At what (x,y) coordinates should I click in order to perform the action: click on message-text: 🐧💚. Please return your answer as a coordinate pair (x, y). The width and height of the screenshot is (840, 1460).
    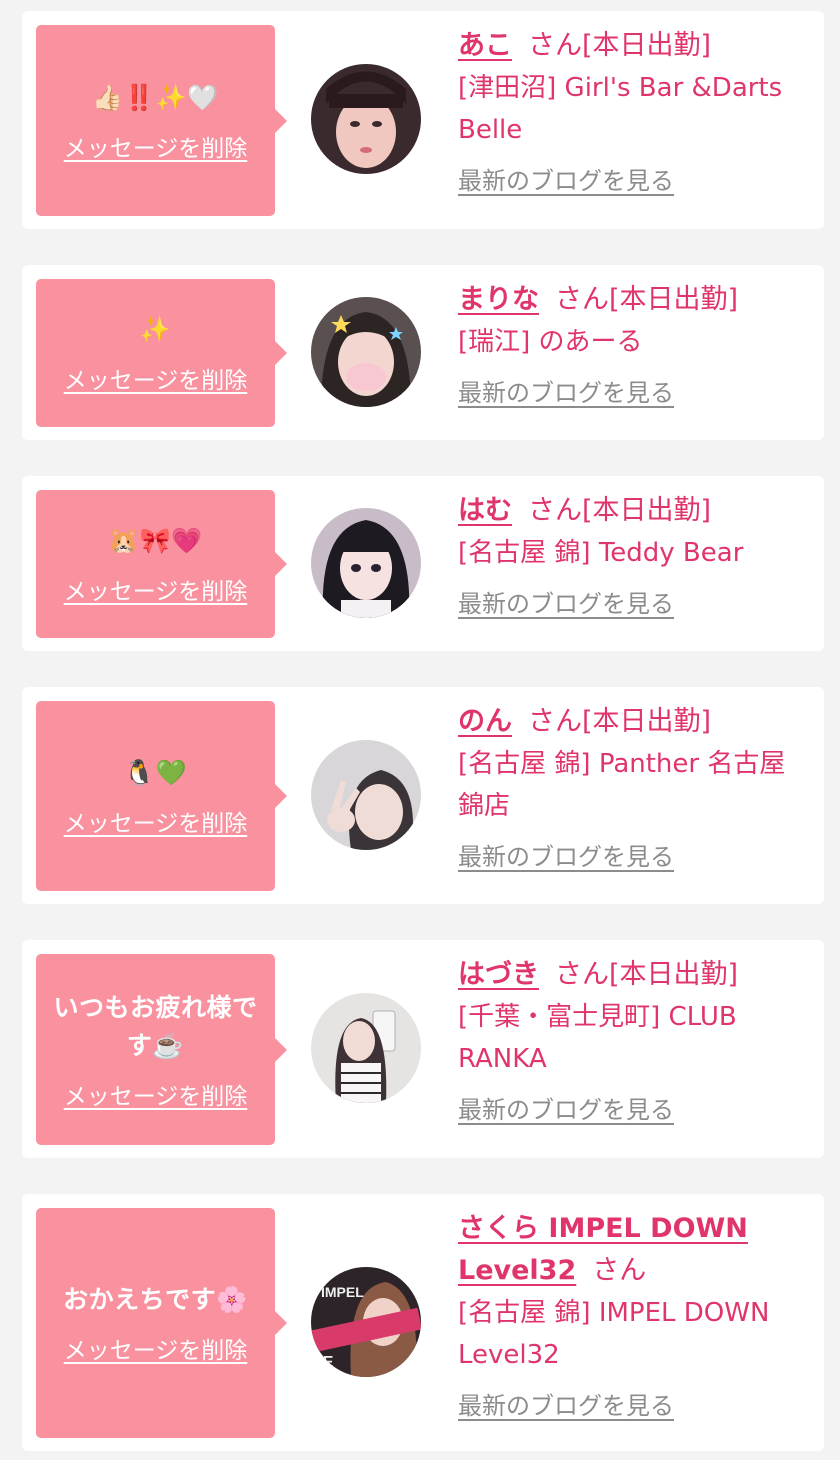
    Looking at the image, I should click on (155, 772).